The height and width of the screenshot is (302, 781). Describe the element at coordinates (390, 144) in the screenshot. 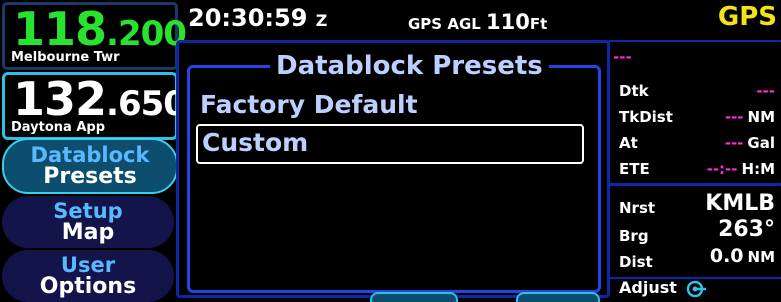

I see `preset-custom: Custom` at that location.